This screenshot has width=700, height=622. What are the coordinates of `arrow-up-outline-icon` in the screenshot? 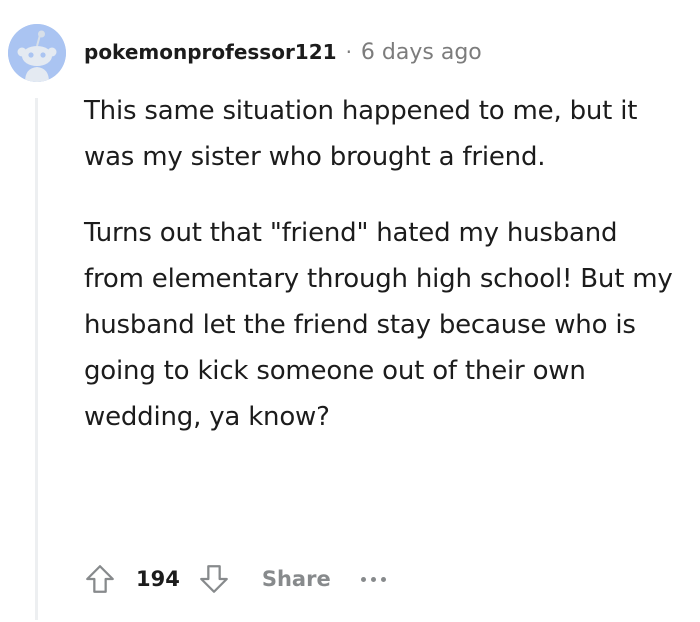 It's located at (100, 579).